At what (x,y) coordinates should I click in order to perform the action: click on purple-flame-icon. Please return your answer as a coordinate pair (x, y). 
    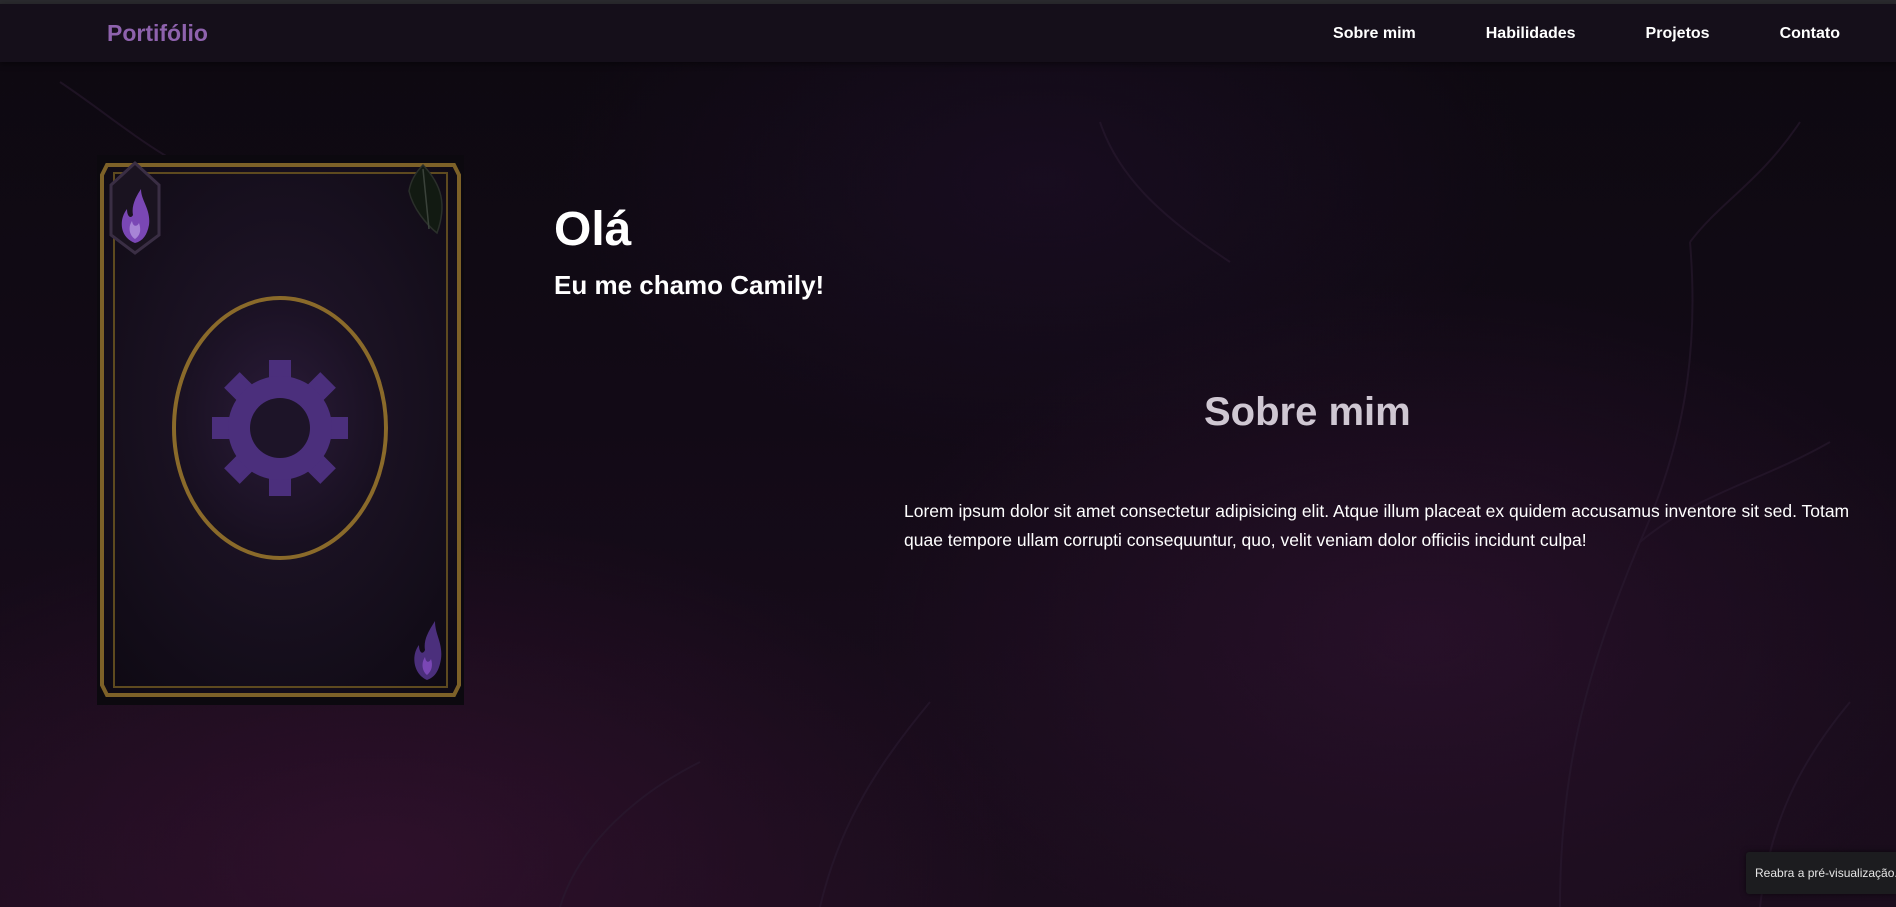
    Looking at the image, I should click on (135, 207).